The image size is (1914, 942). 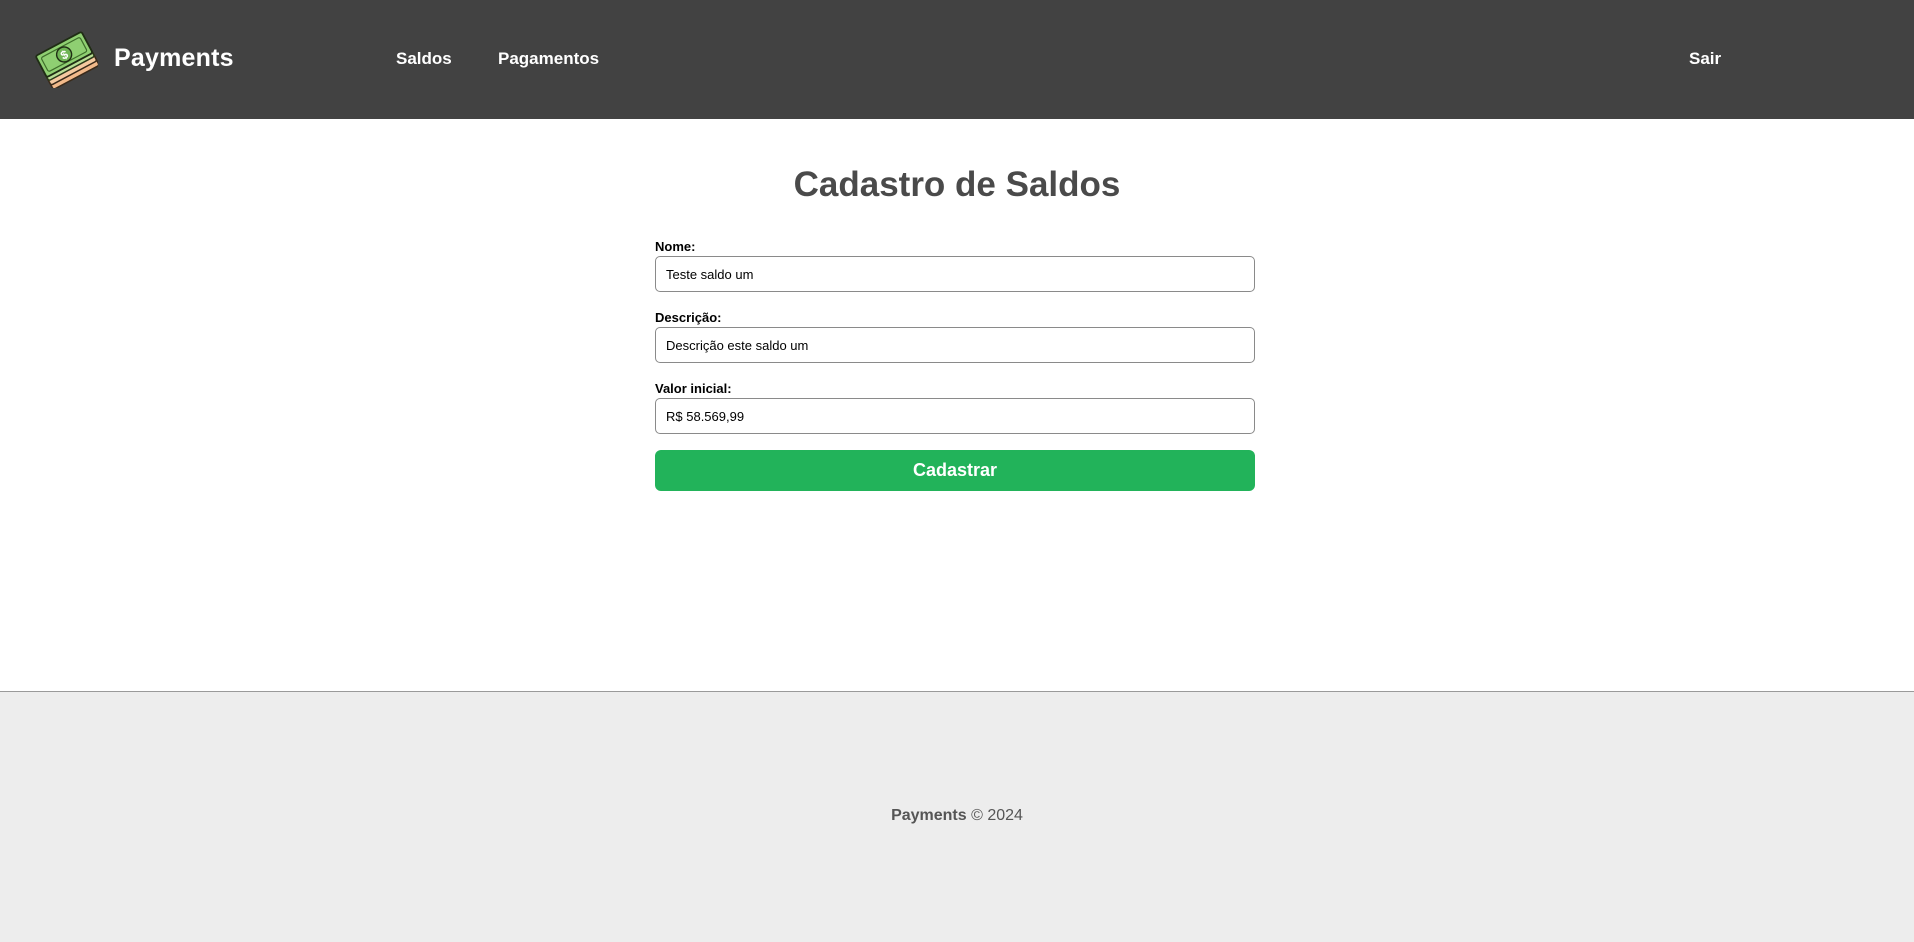 What do you see at coordinates (548, 59) in the screenshot?
I see `nav-link-pagamentos: Pagamentos` at bounding box center [548, 59].